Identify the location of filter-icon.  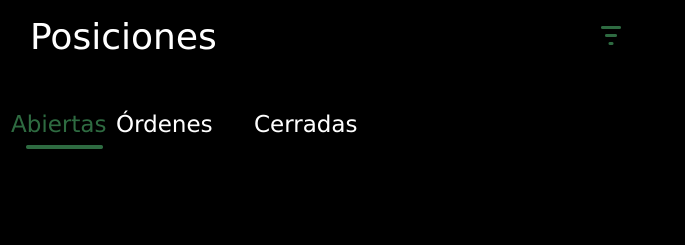
(611, 35).